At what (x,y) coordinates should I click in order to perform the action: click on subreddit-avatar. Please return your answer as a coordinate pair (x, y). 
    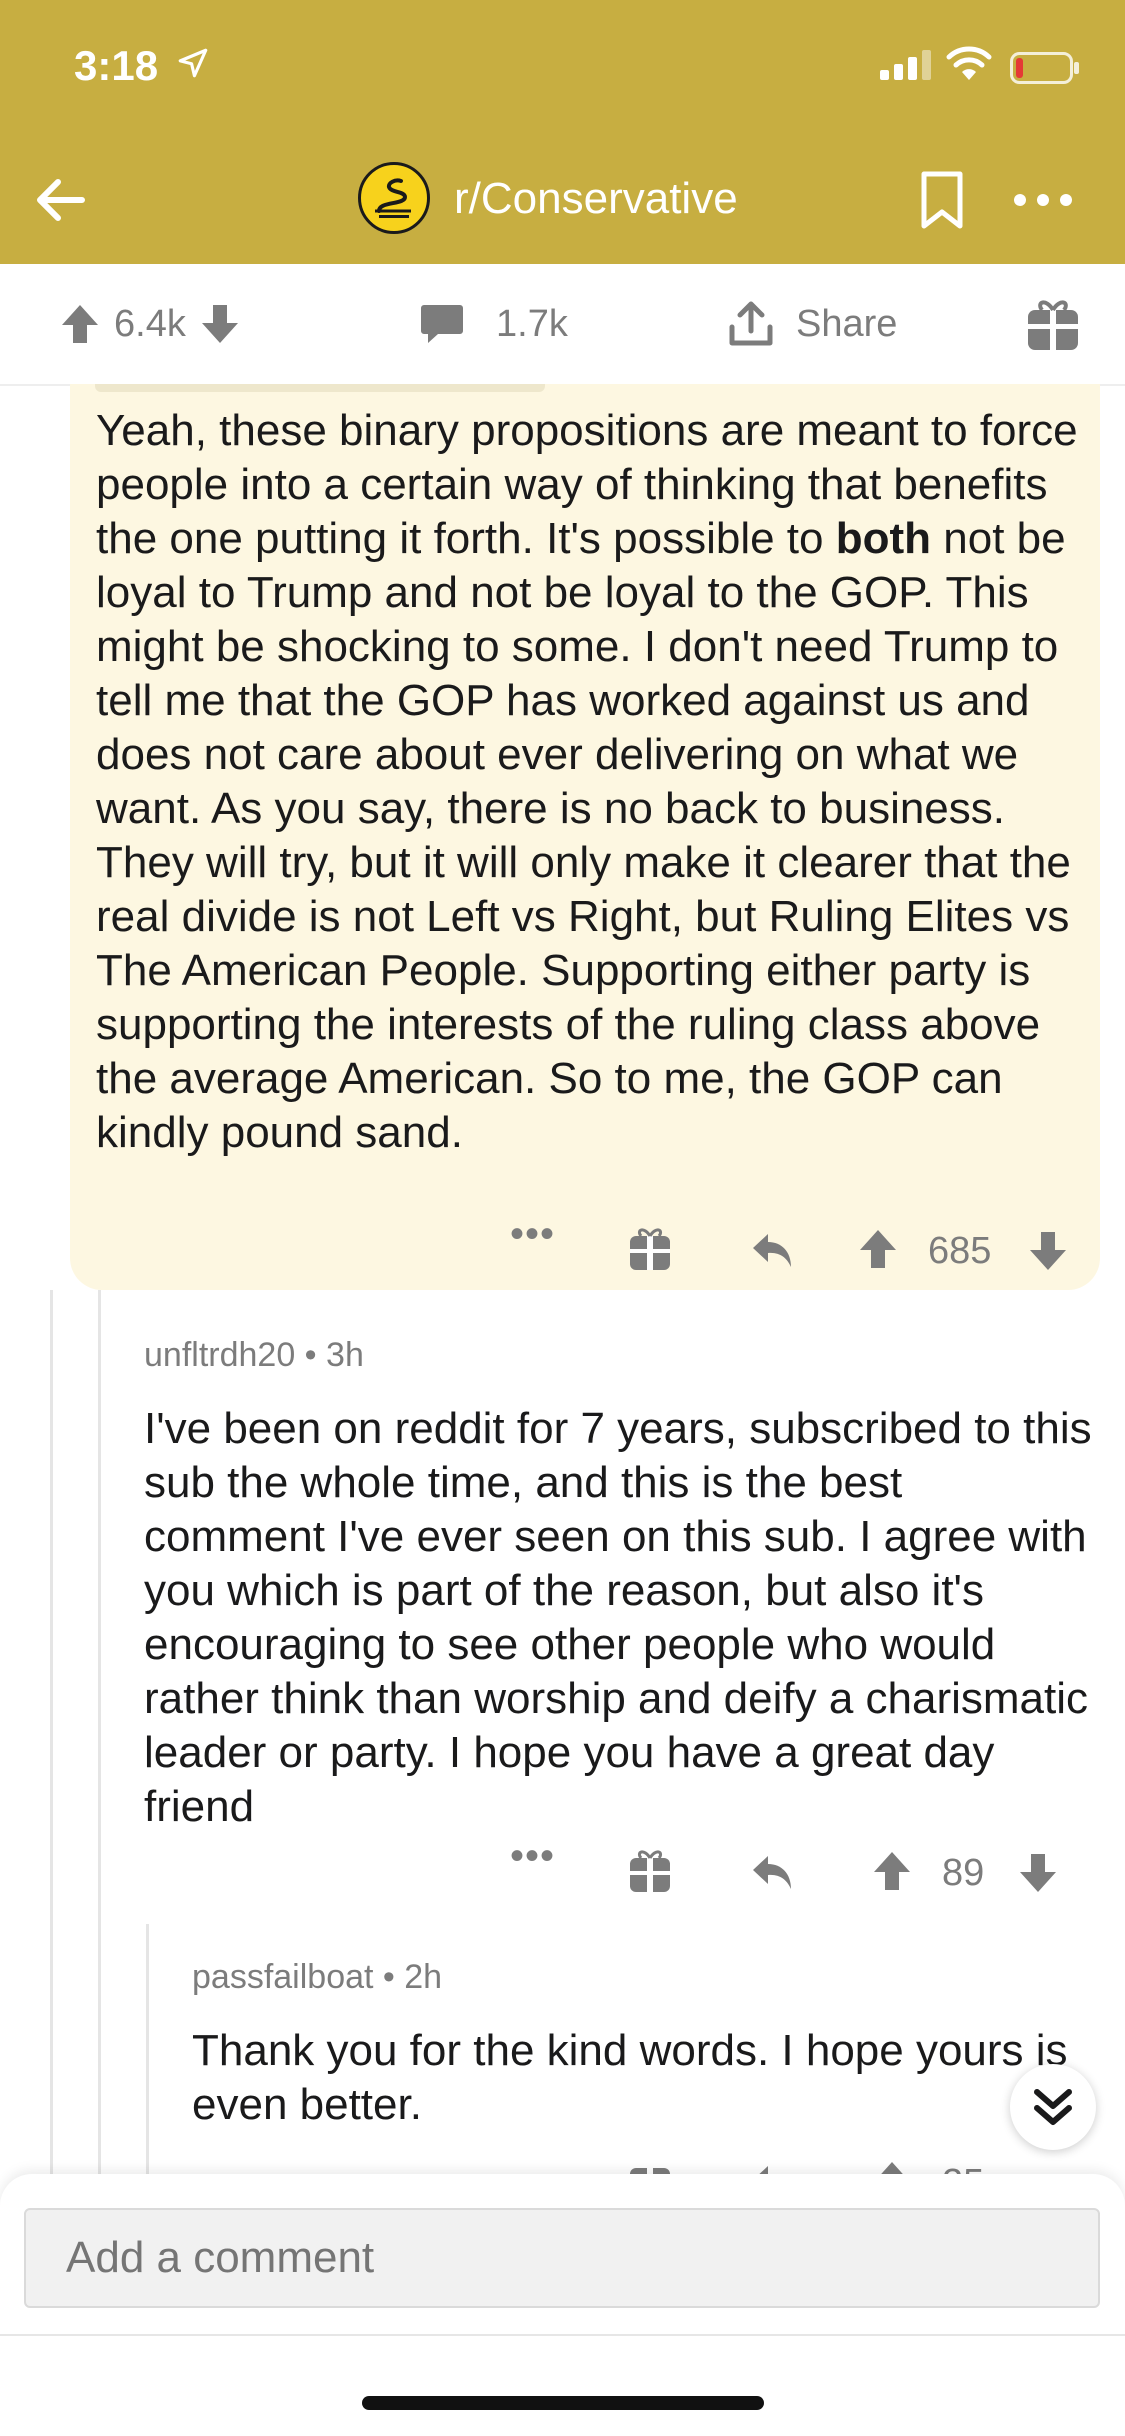
    Looking at the image, I should click on (394, 198).